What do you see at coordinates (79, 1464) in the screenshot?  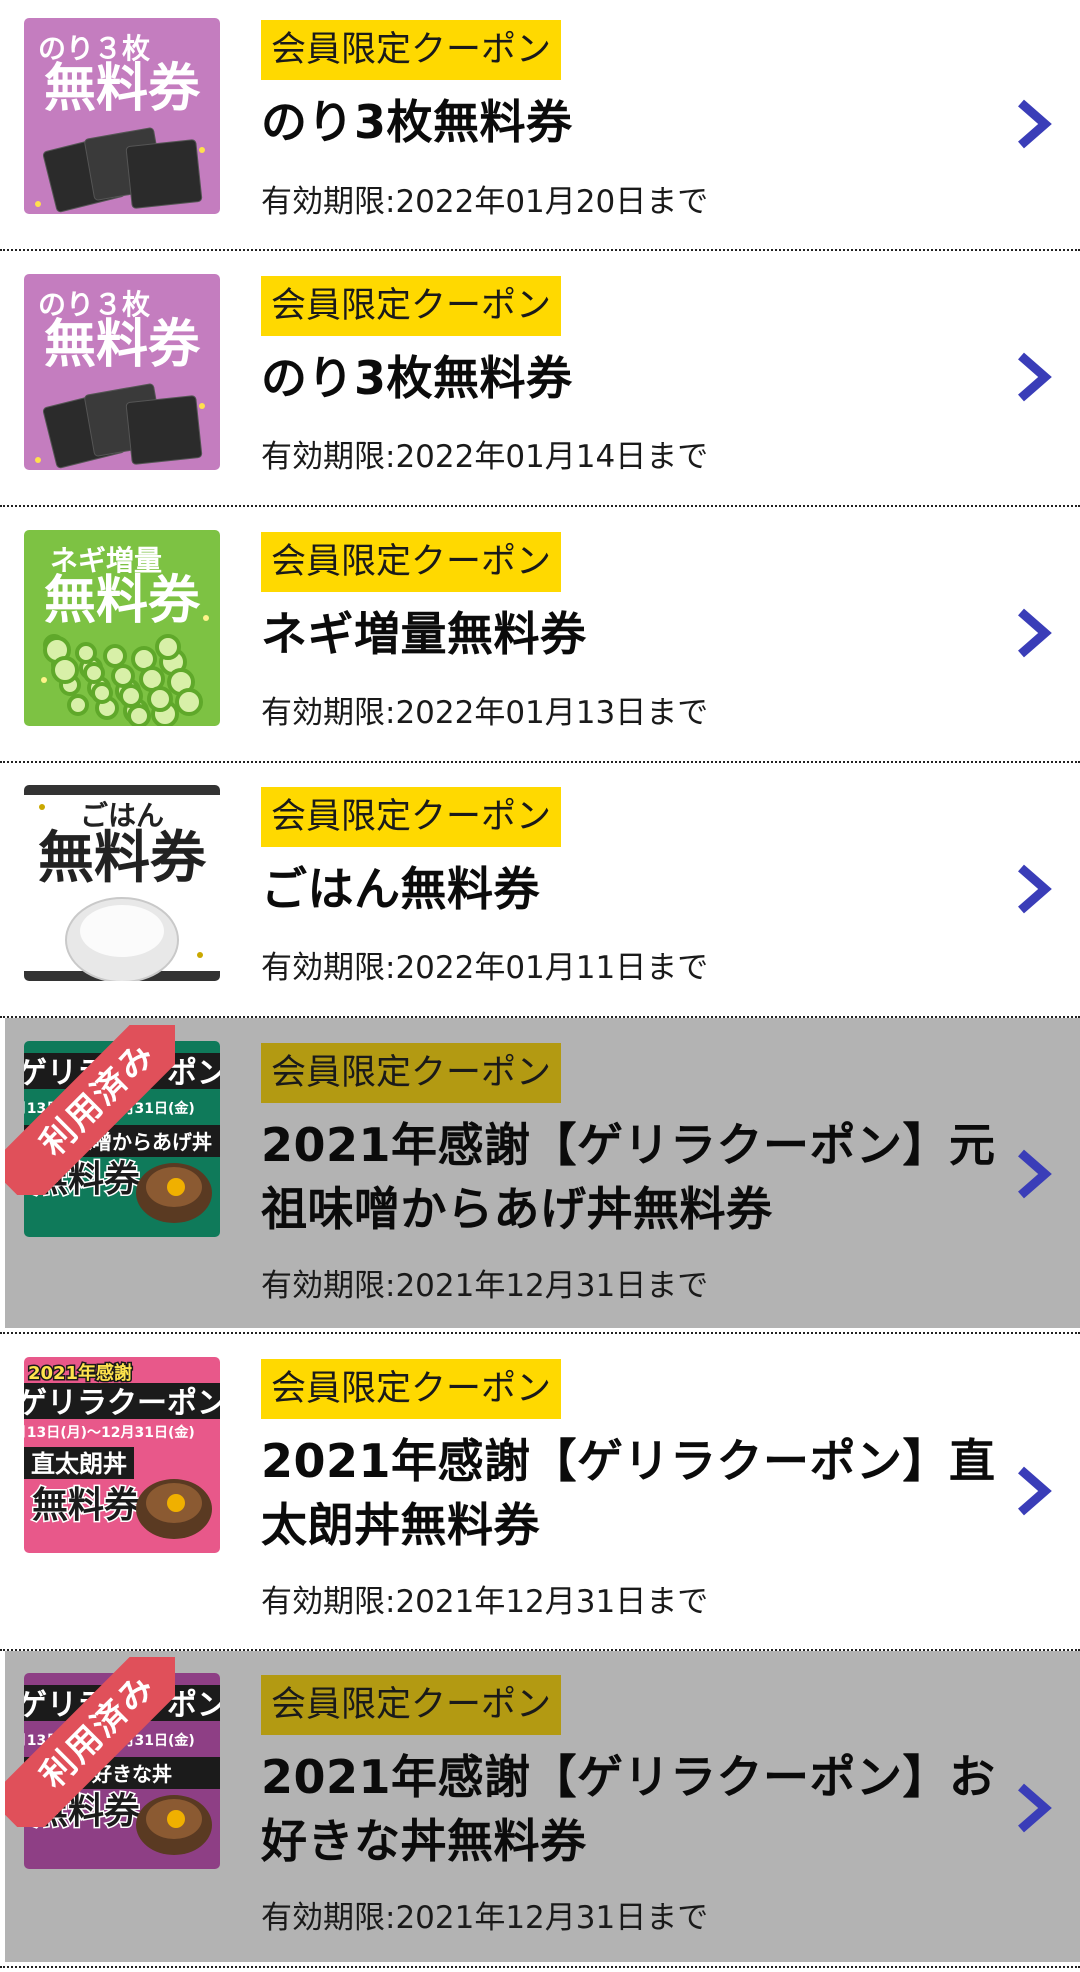 I see `svg-text: 直太朗丼` at bounding box center [79, 1464].